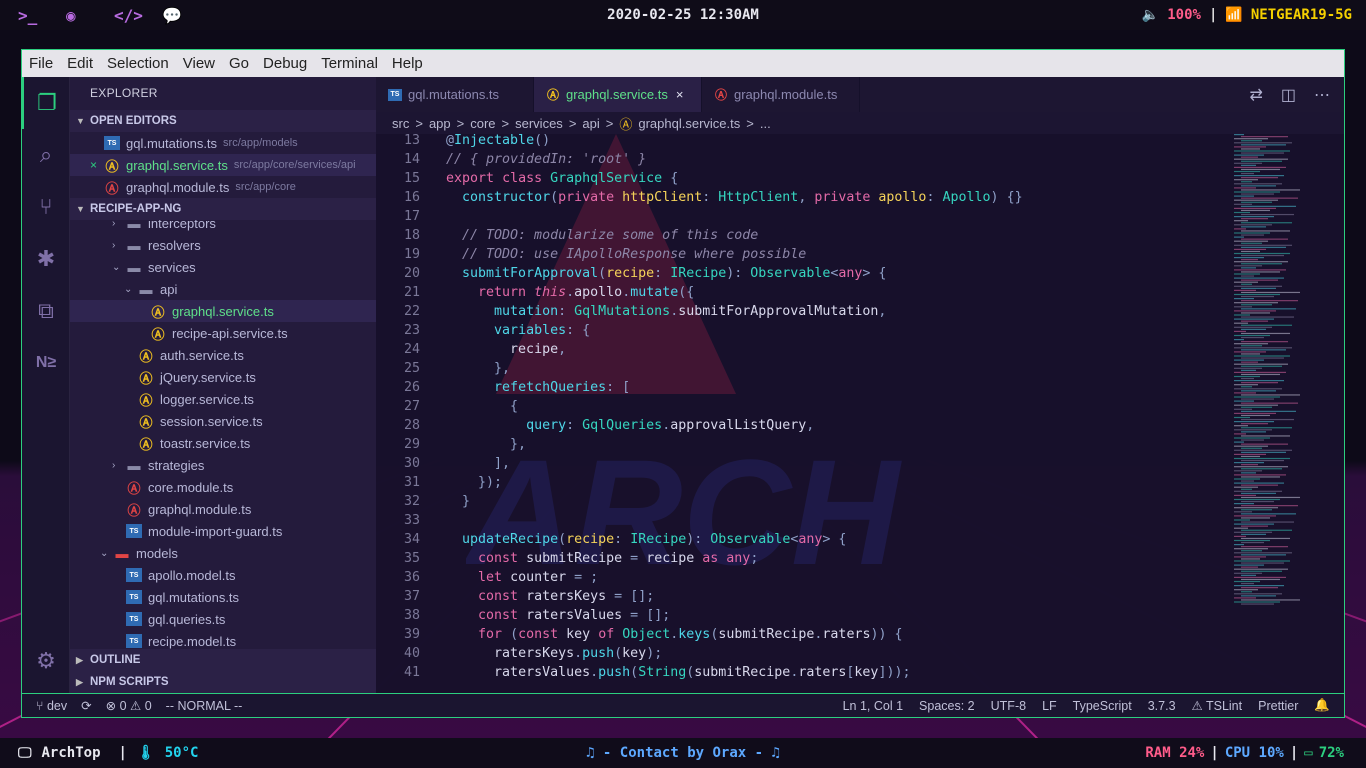 This screenshot has height=768, width=1366. What do you see at coordinates (482, 123) in the screenshot?
I see `breadcrumb-item: core` at bounding box center [482, 123].